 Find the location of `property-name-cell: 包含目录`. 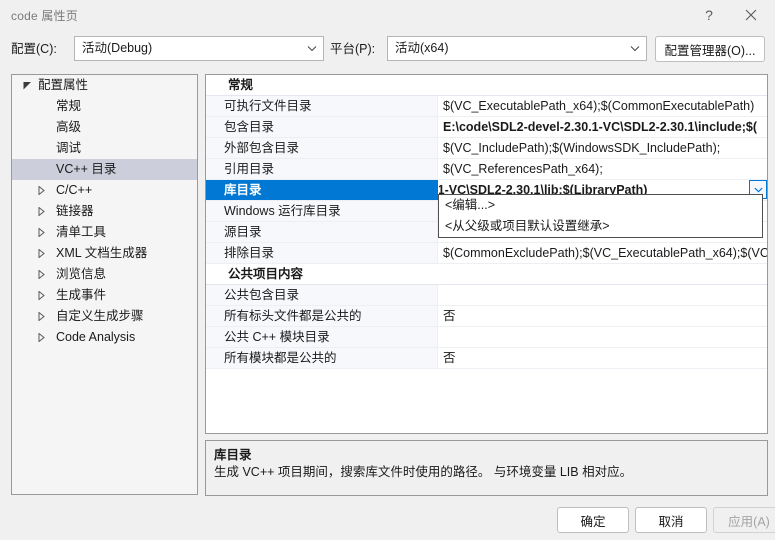

property-name-cell: 包含目录 is located at coordinates (322, 127).